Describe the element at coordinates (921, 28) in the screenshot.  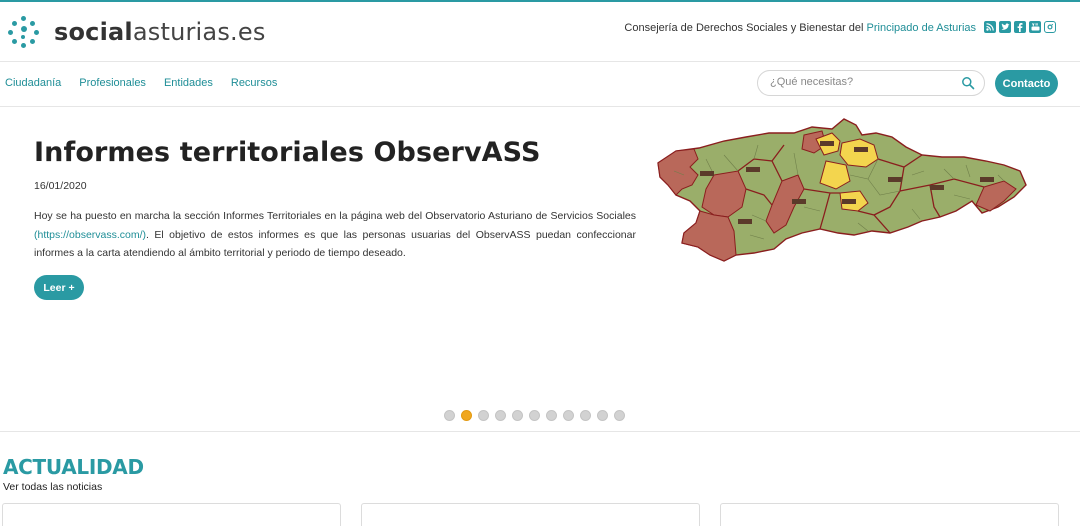
I see `principado-link: Principado de Asturias` at that location.